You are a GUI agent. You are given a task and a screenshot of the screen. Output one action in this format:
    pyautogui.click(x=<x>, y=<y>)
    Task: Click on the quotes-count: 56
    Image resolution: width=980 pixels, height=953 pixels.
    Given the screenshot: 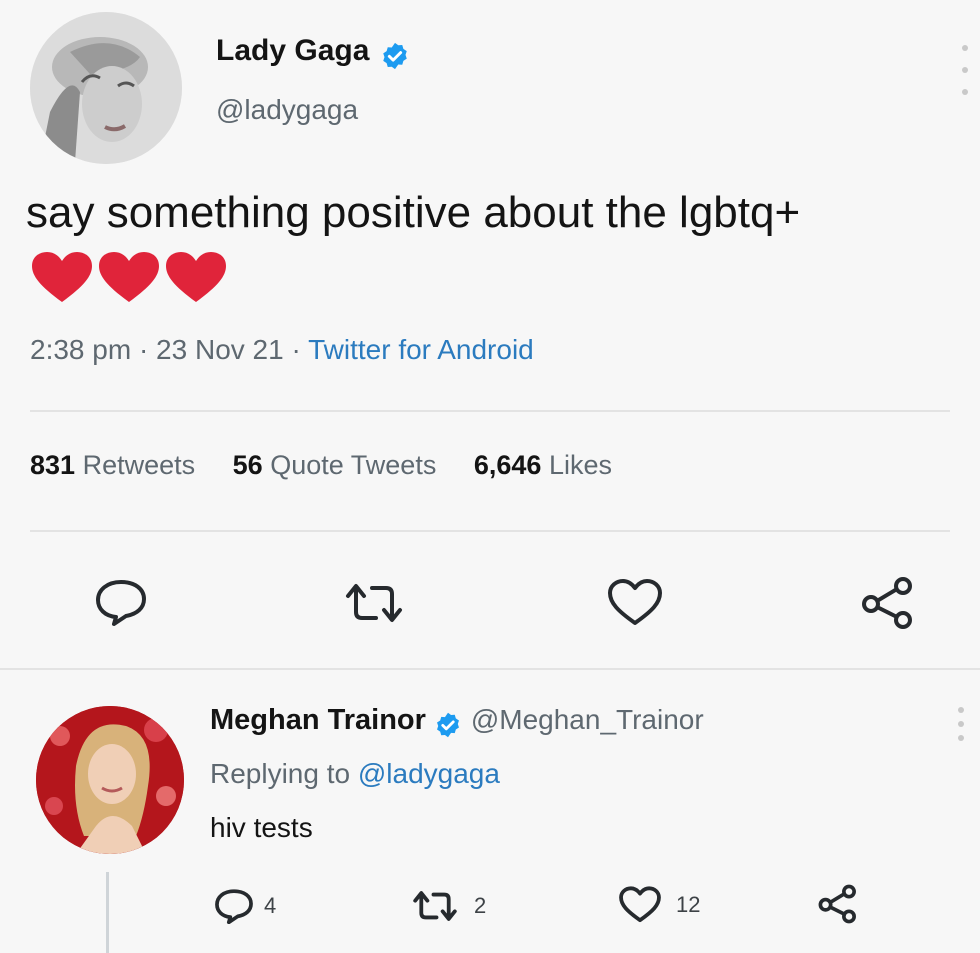 What is the action you would take?
    pyautogui.click(x=247, y=465)
    